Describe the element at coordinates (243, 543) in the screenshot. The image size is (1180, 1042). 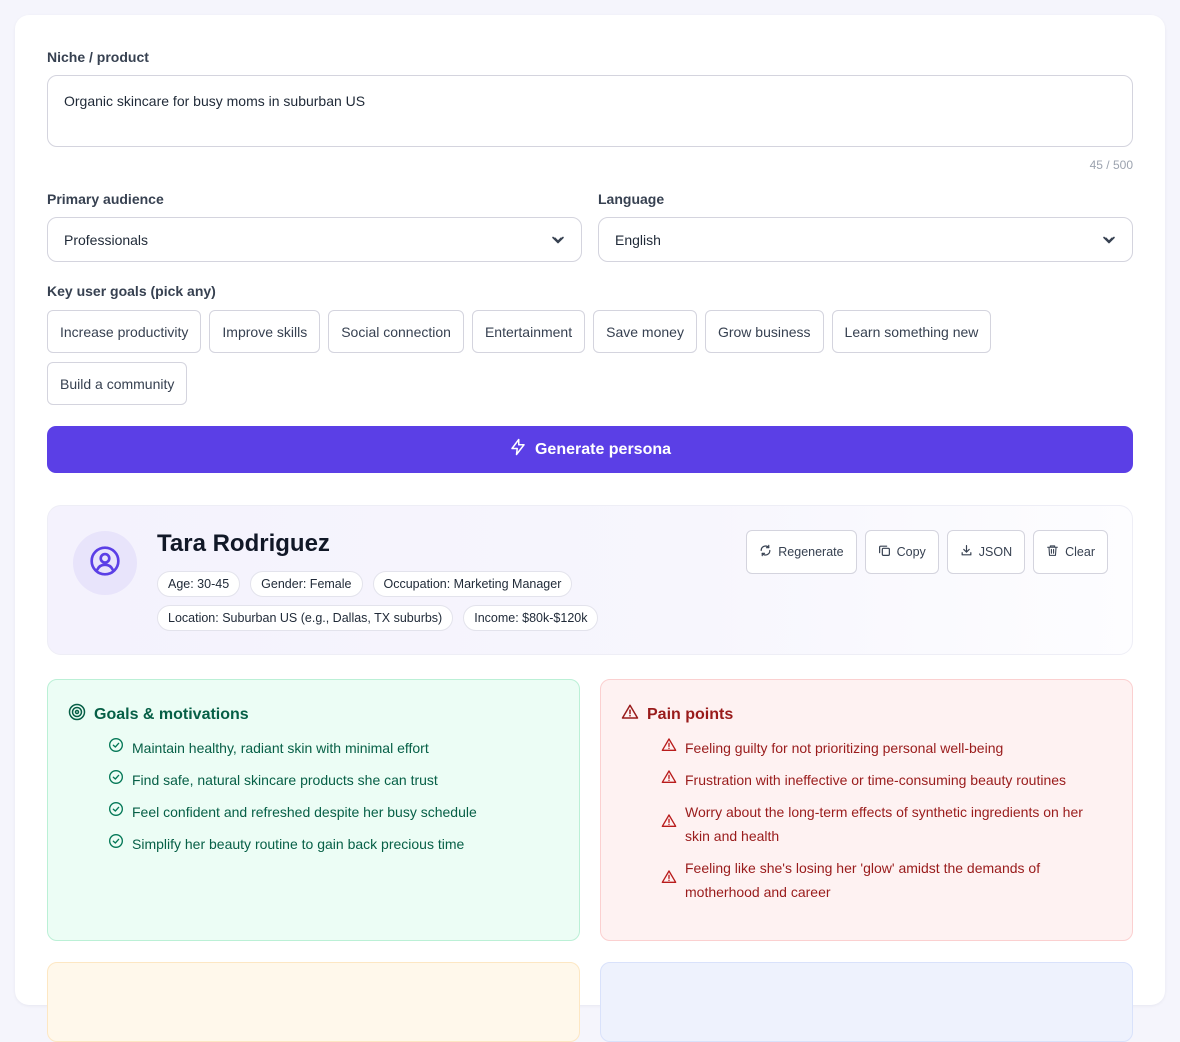
I see `persona-name: Tara Rodriguez` at that location.